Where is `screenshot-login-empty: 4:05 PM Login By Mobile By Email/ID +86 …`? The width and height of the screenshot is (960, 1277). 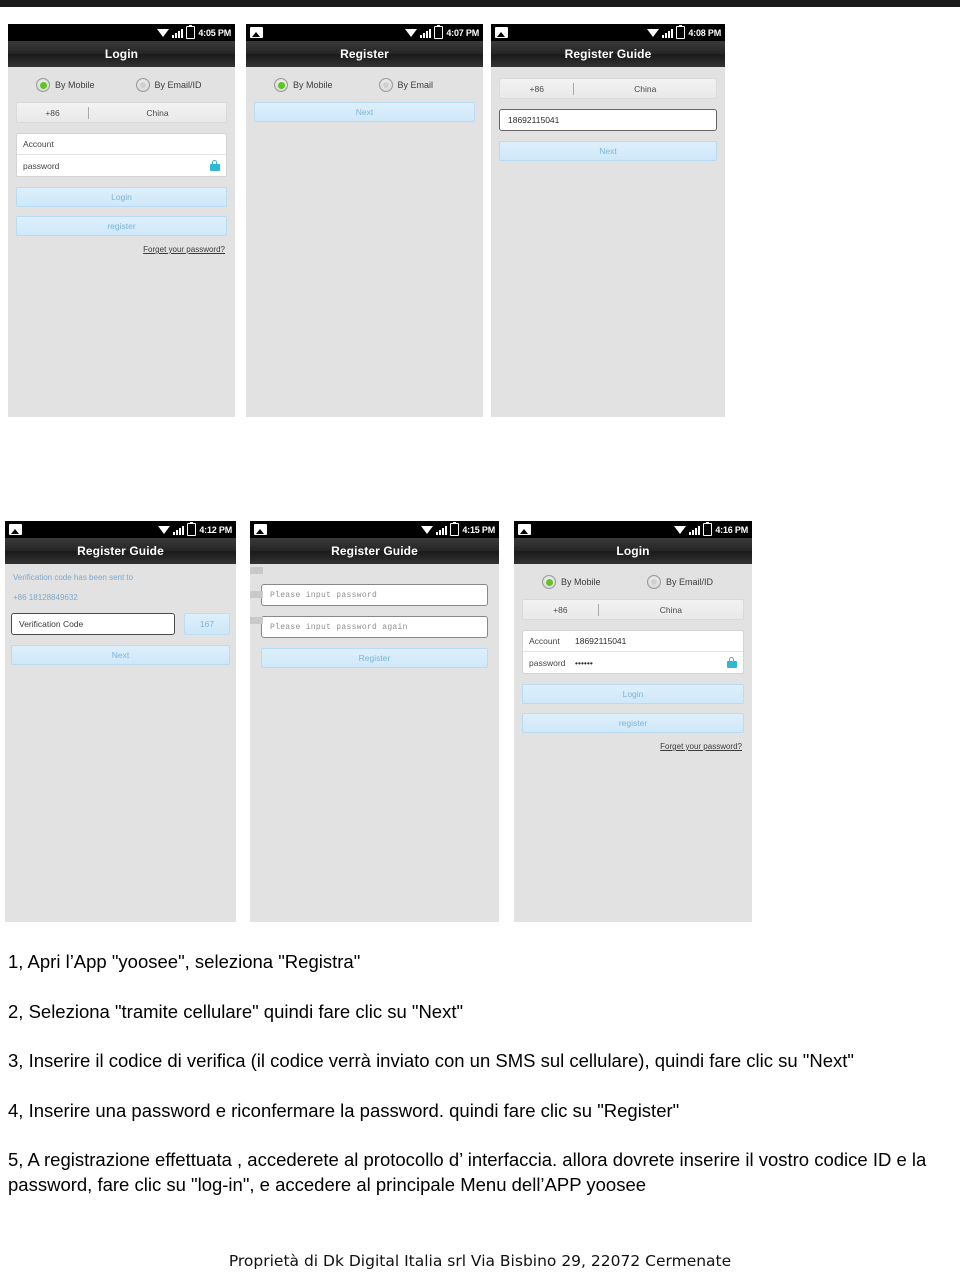
screenshot-login-empty: 4:05 PM Login By Mobile By Email/ID +86 … is located at coordinates (121, 220).